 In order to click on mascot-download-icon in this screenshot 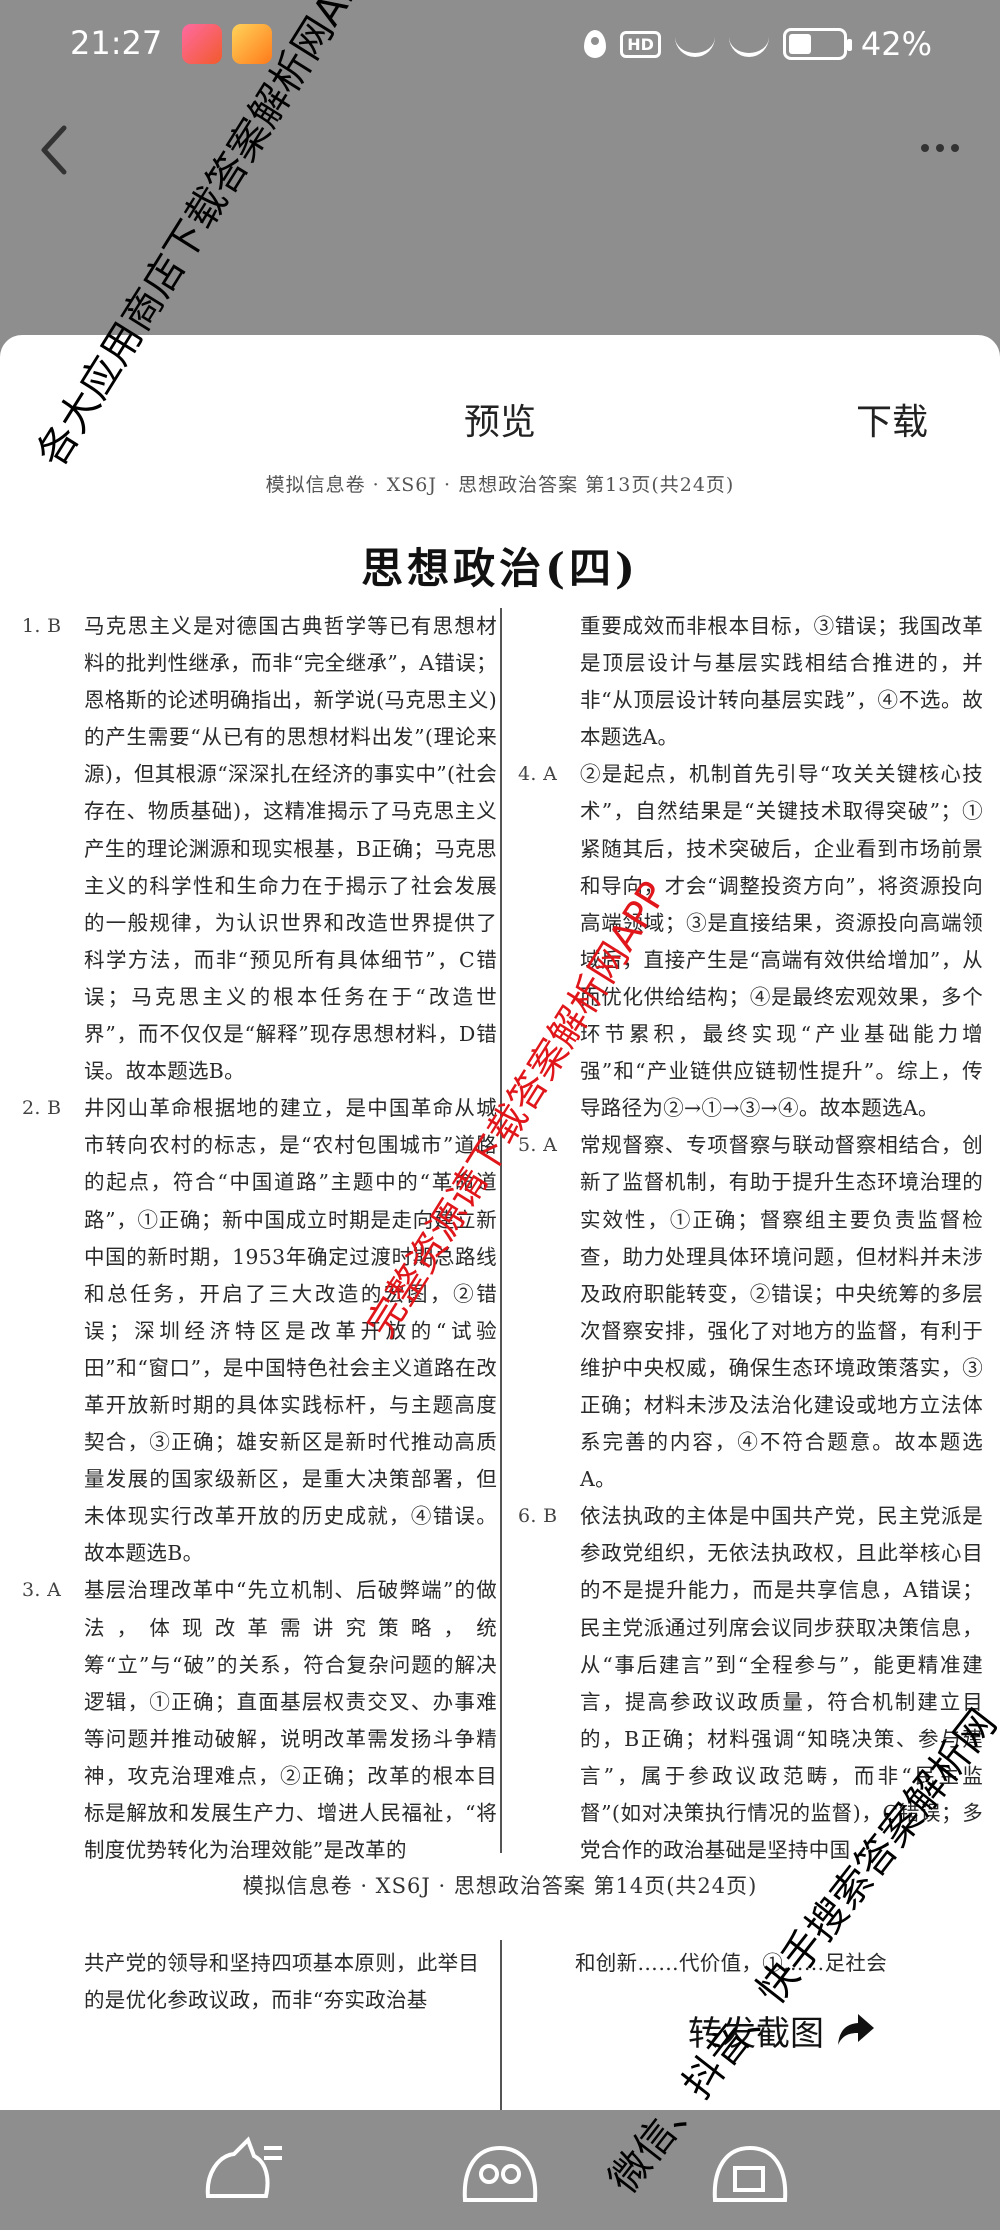, I will do `click(750, 2170)`.